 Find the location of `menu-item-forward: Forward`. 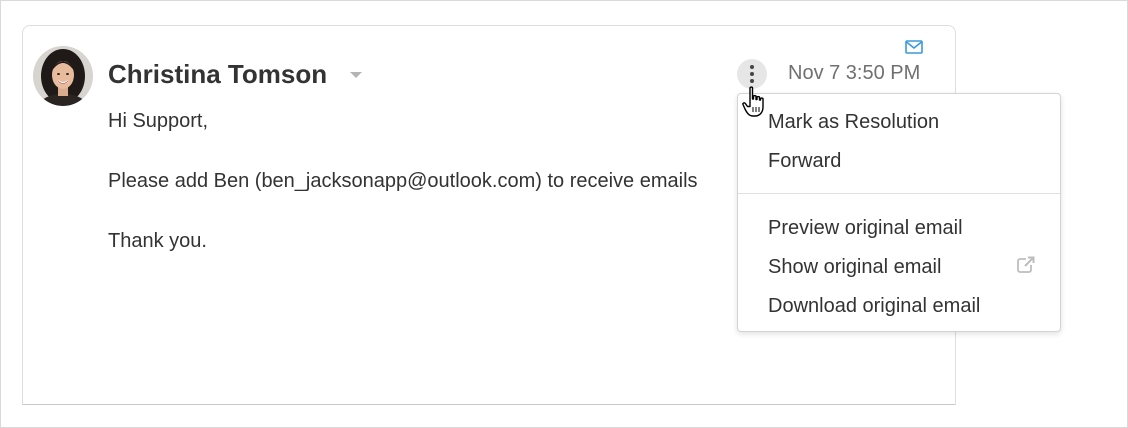

menu-item-forward: Forward is located at coordinates (804, 161).